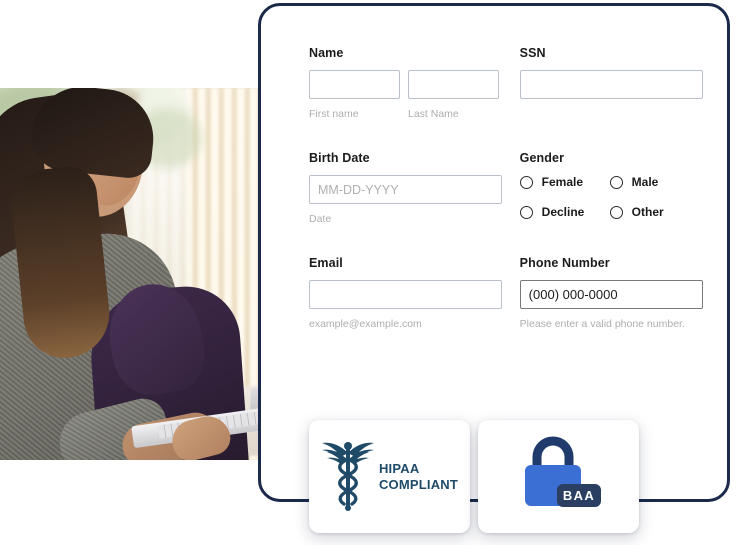  What do you see at coordinates (645, 182) in the screenshot?
I see `gender-option-label: Male` at bounding box center [645, 182].